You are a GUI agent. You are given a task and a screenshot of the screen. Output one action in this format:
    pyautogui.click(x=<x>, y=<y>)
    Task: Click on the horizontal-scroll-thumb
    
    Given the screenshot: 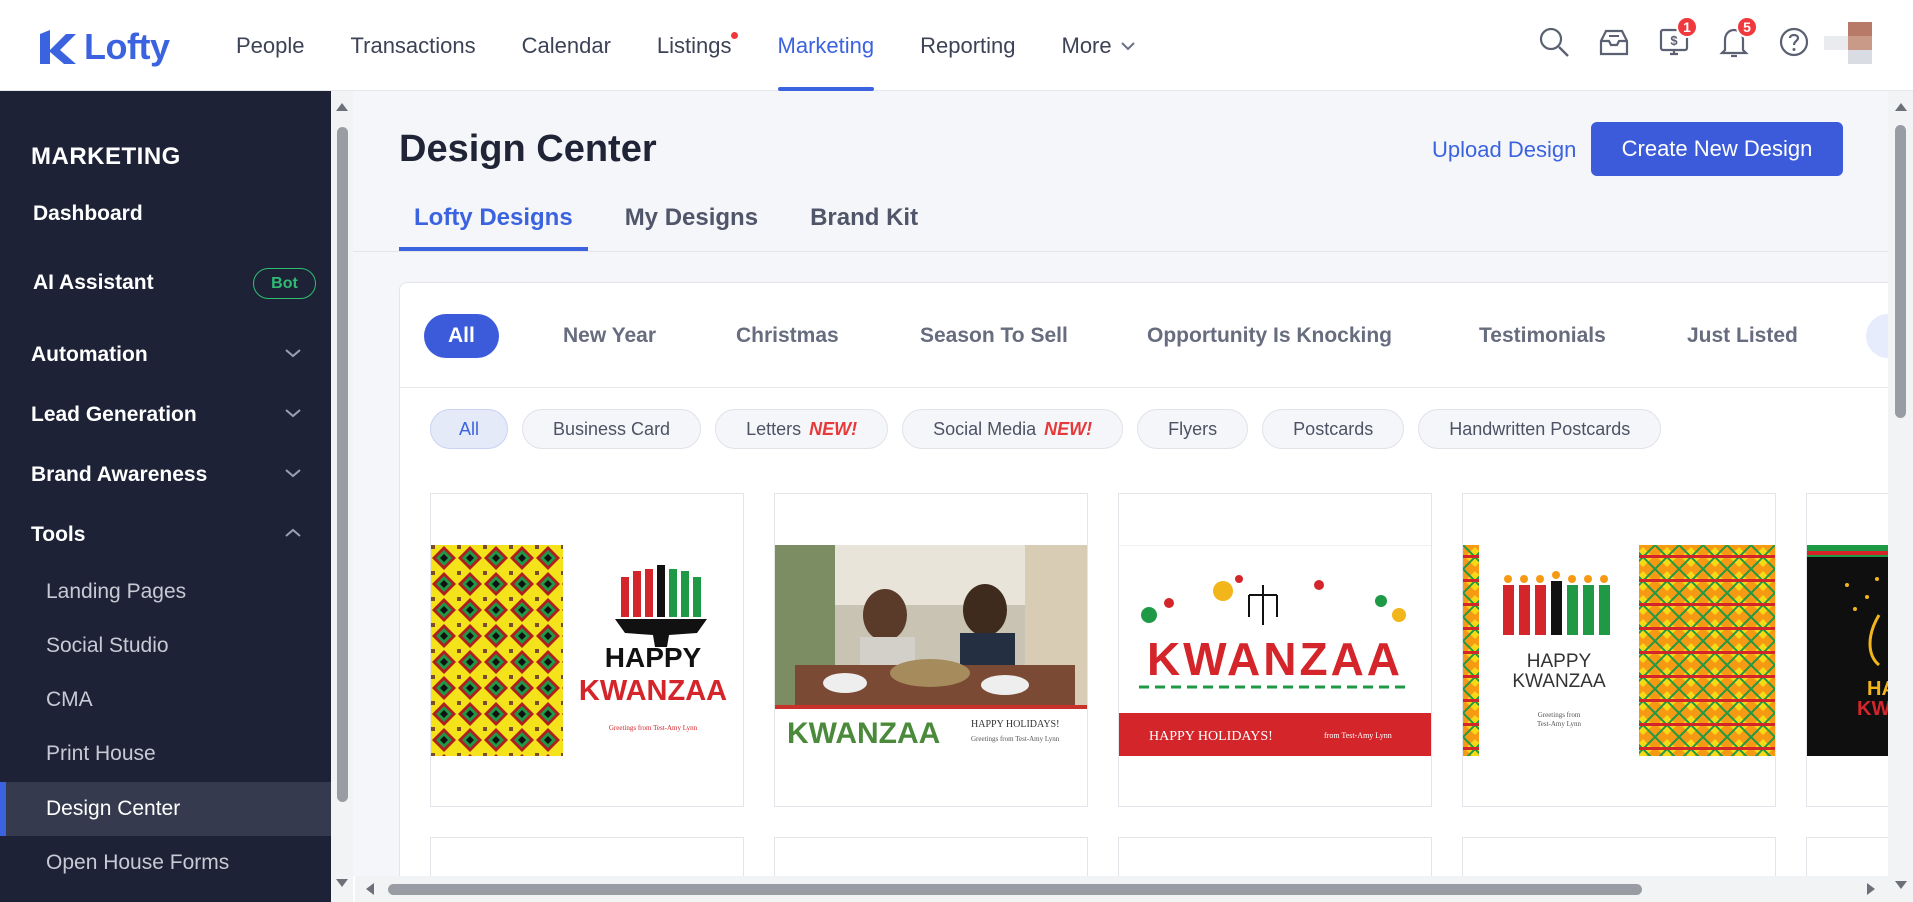 What is the action you would take?
    pyautogui.click(x=1015, y=889)
    